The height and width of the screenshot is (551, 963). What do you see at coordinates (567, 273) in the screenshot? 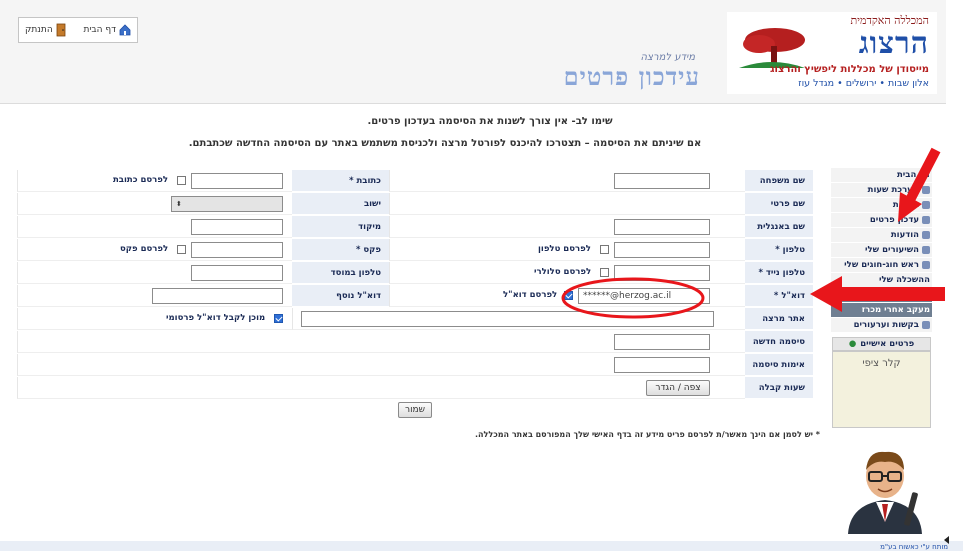
I see `mobile-cell: לפרסם סלולרי` at bounding box center [567, 273].